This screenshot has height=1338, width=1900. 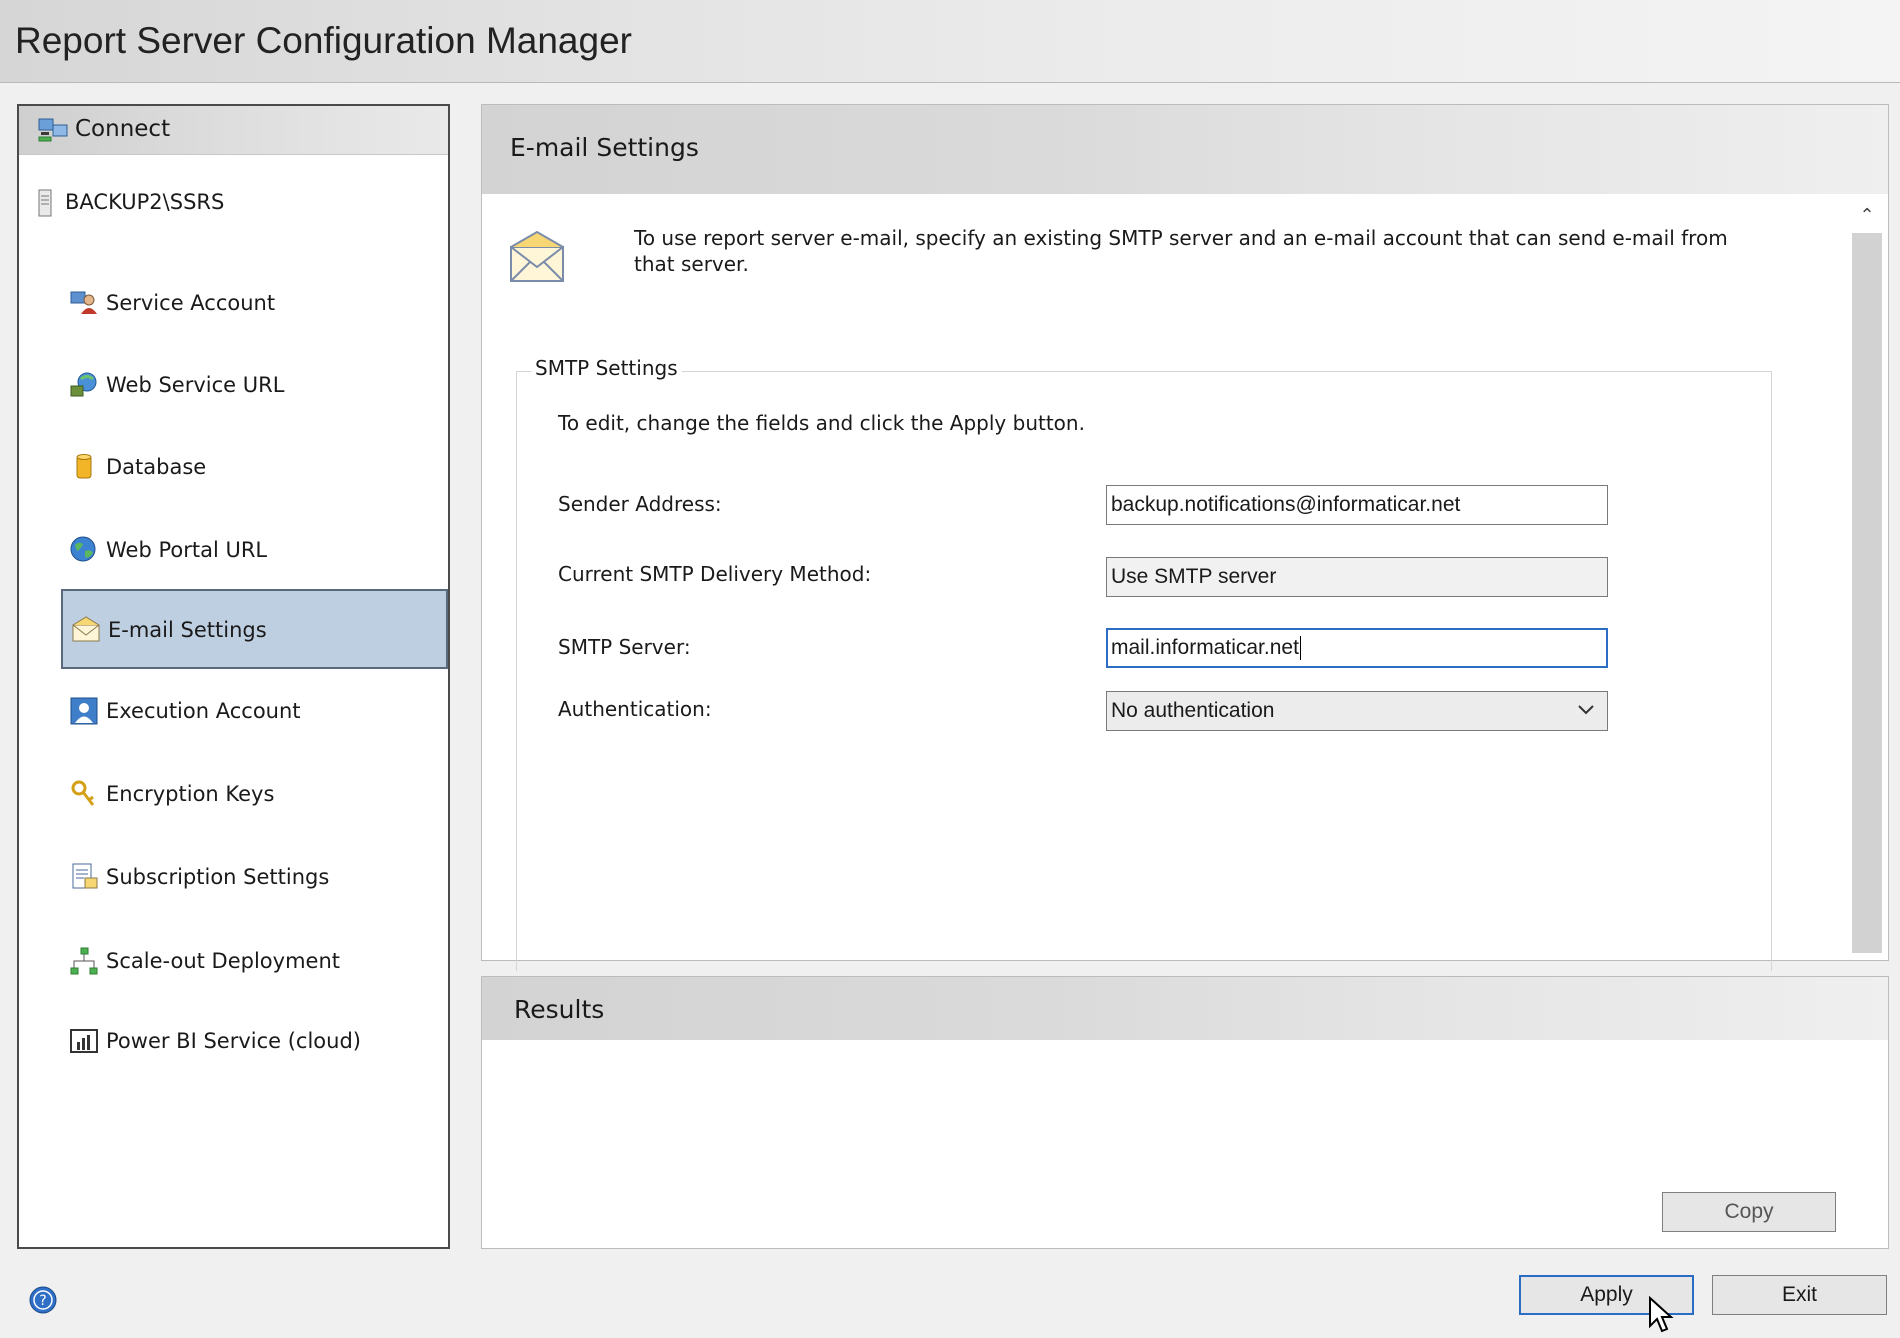 I want to click on results-title: Results, so click(x=559, y=1009).